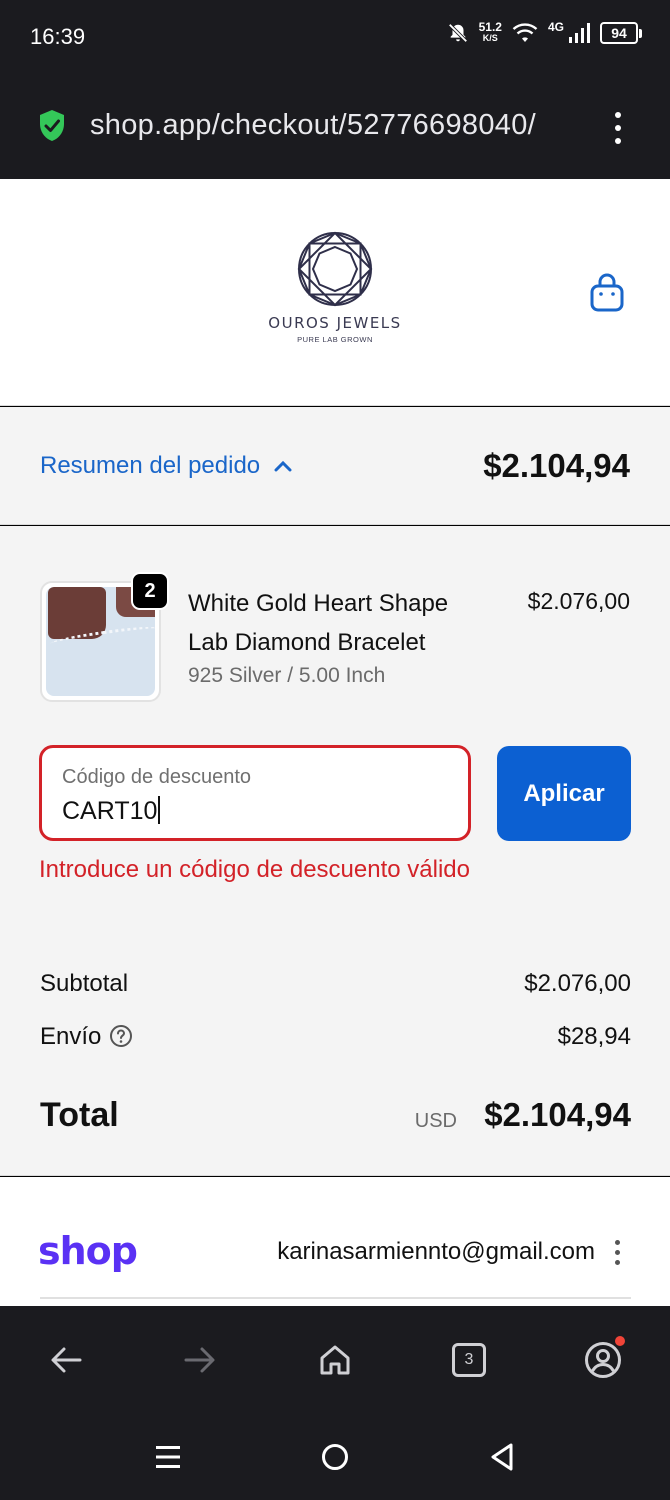  I want to click on shipping-amount: $28,94, so click(594, 1036).